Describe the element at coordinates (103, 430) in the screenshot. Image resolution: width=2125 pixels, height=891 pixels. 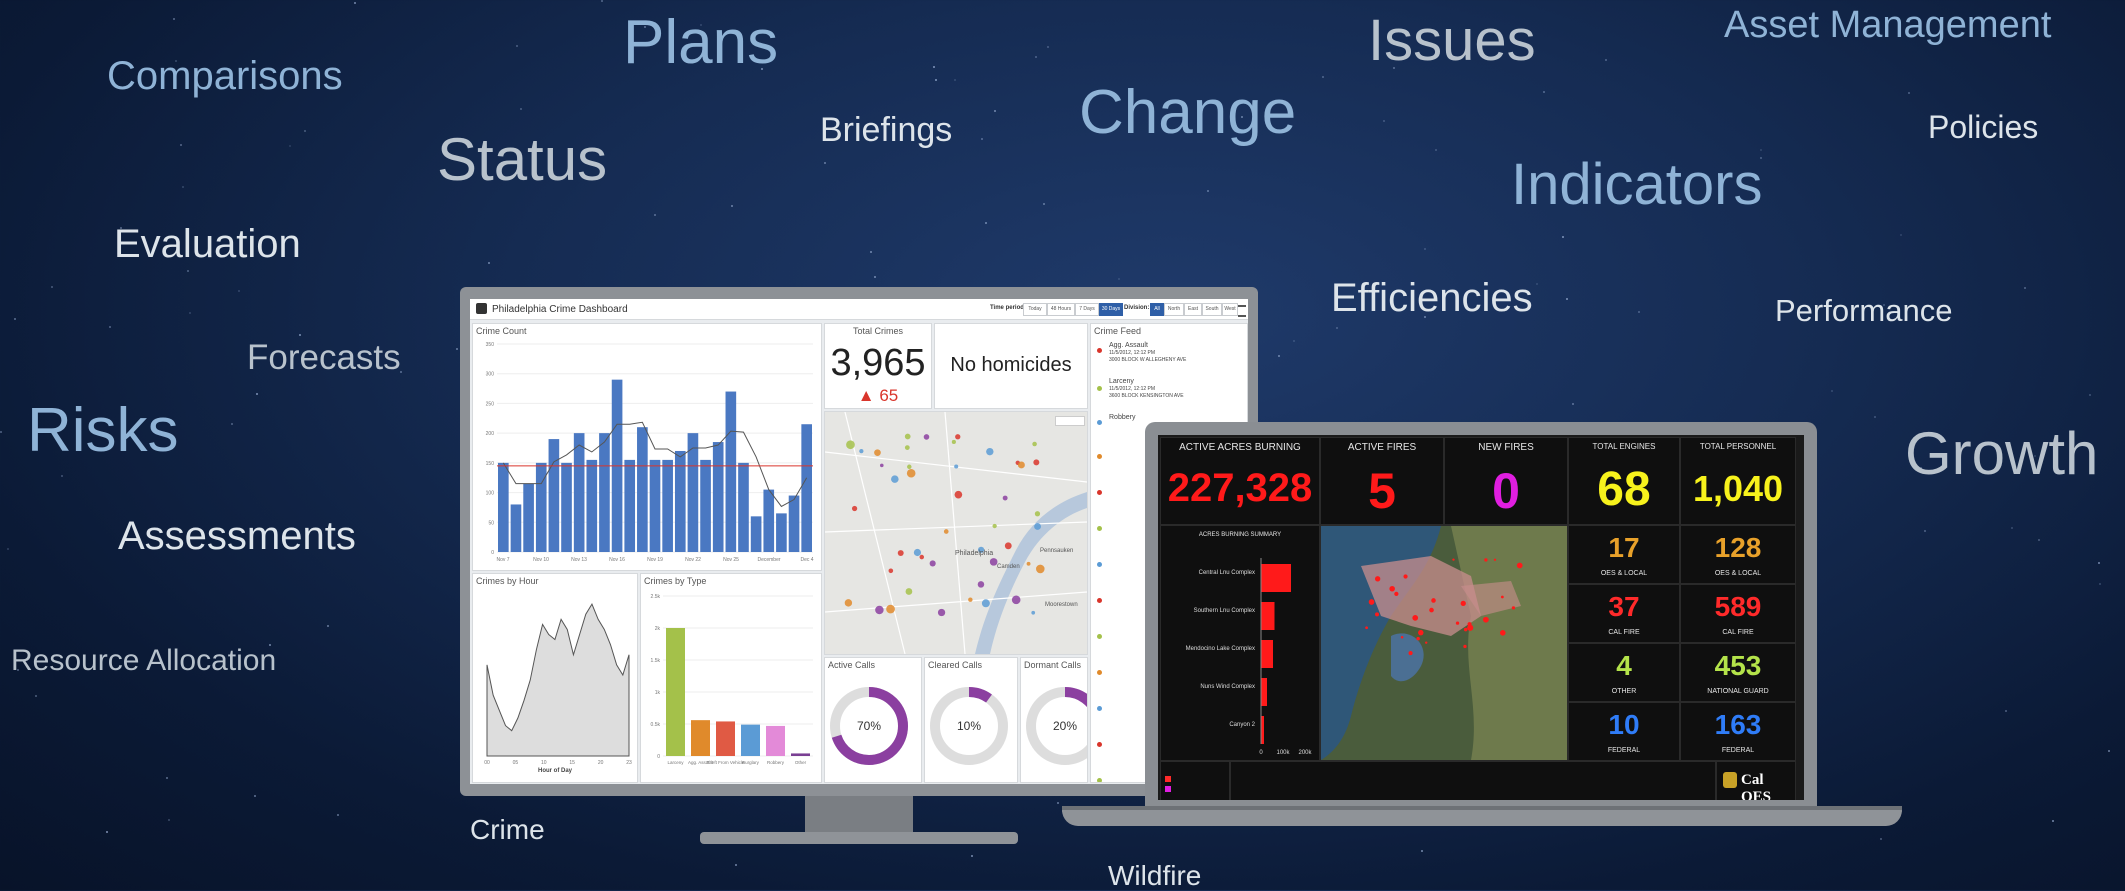
I see `word-risks: Risks` at that location.